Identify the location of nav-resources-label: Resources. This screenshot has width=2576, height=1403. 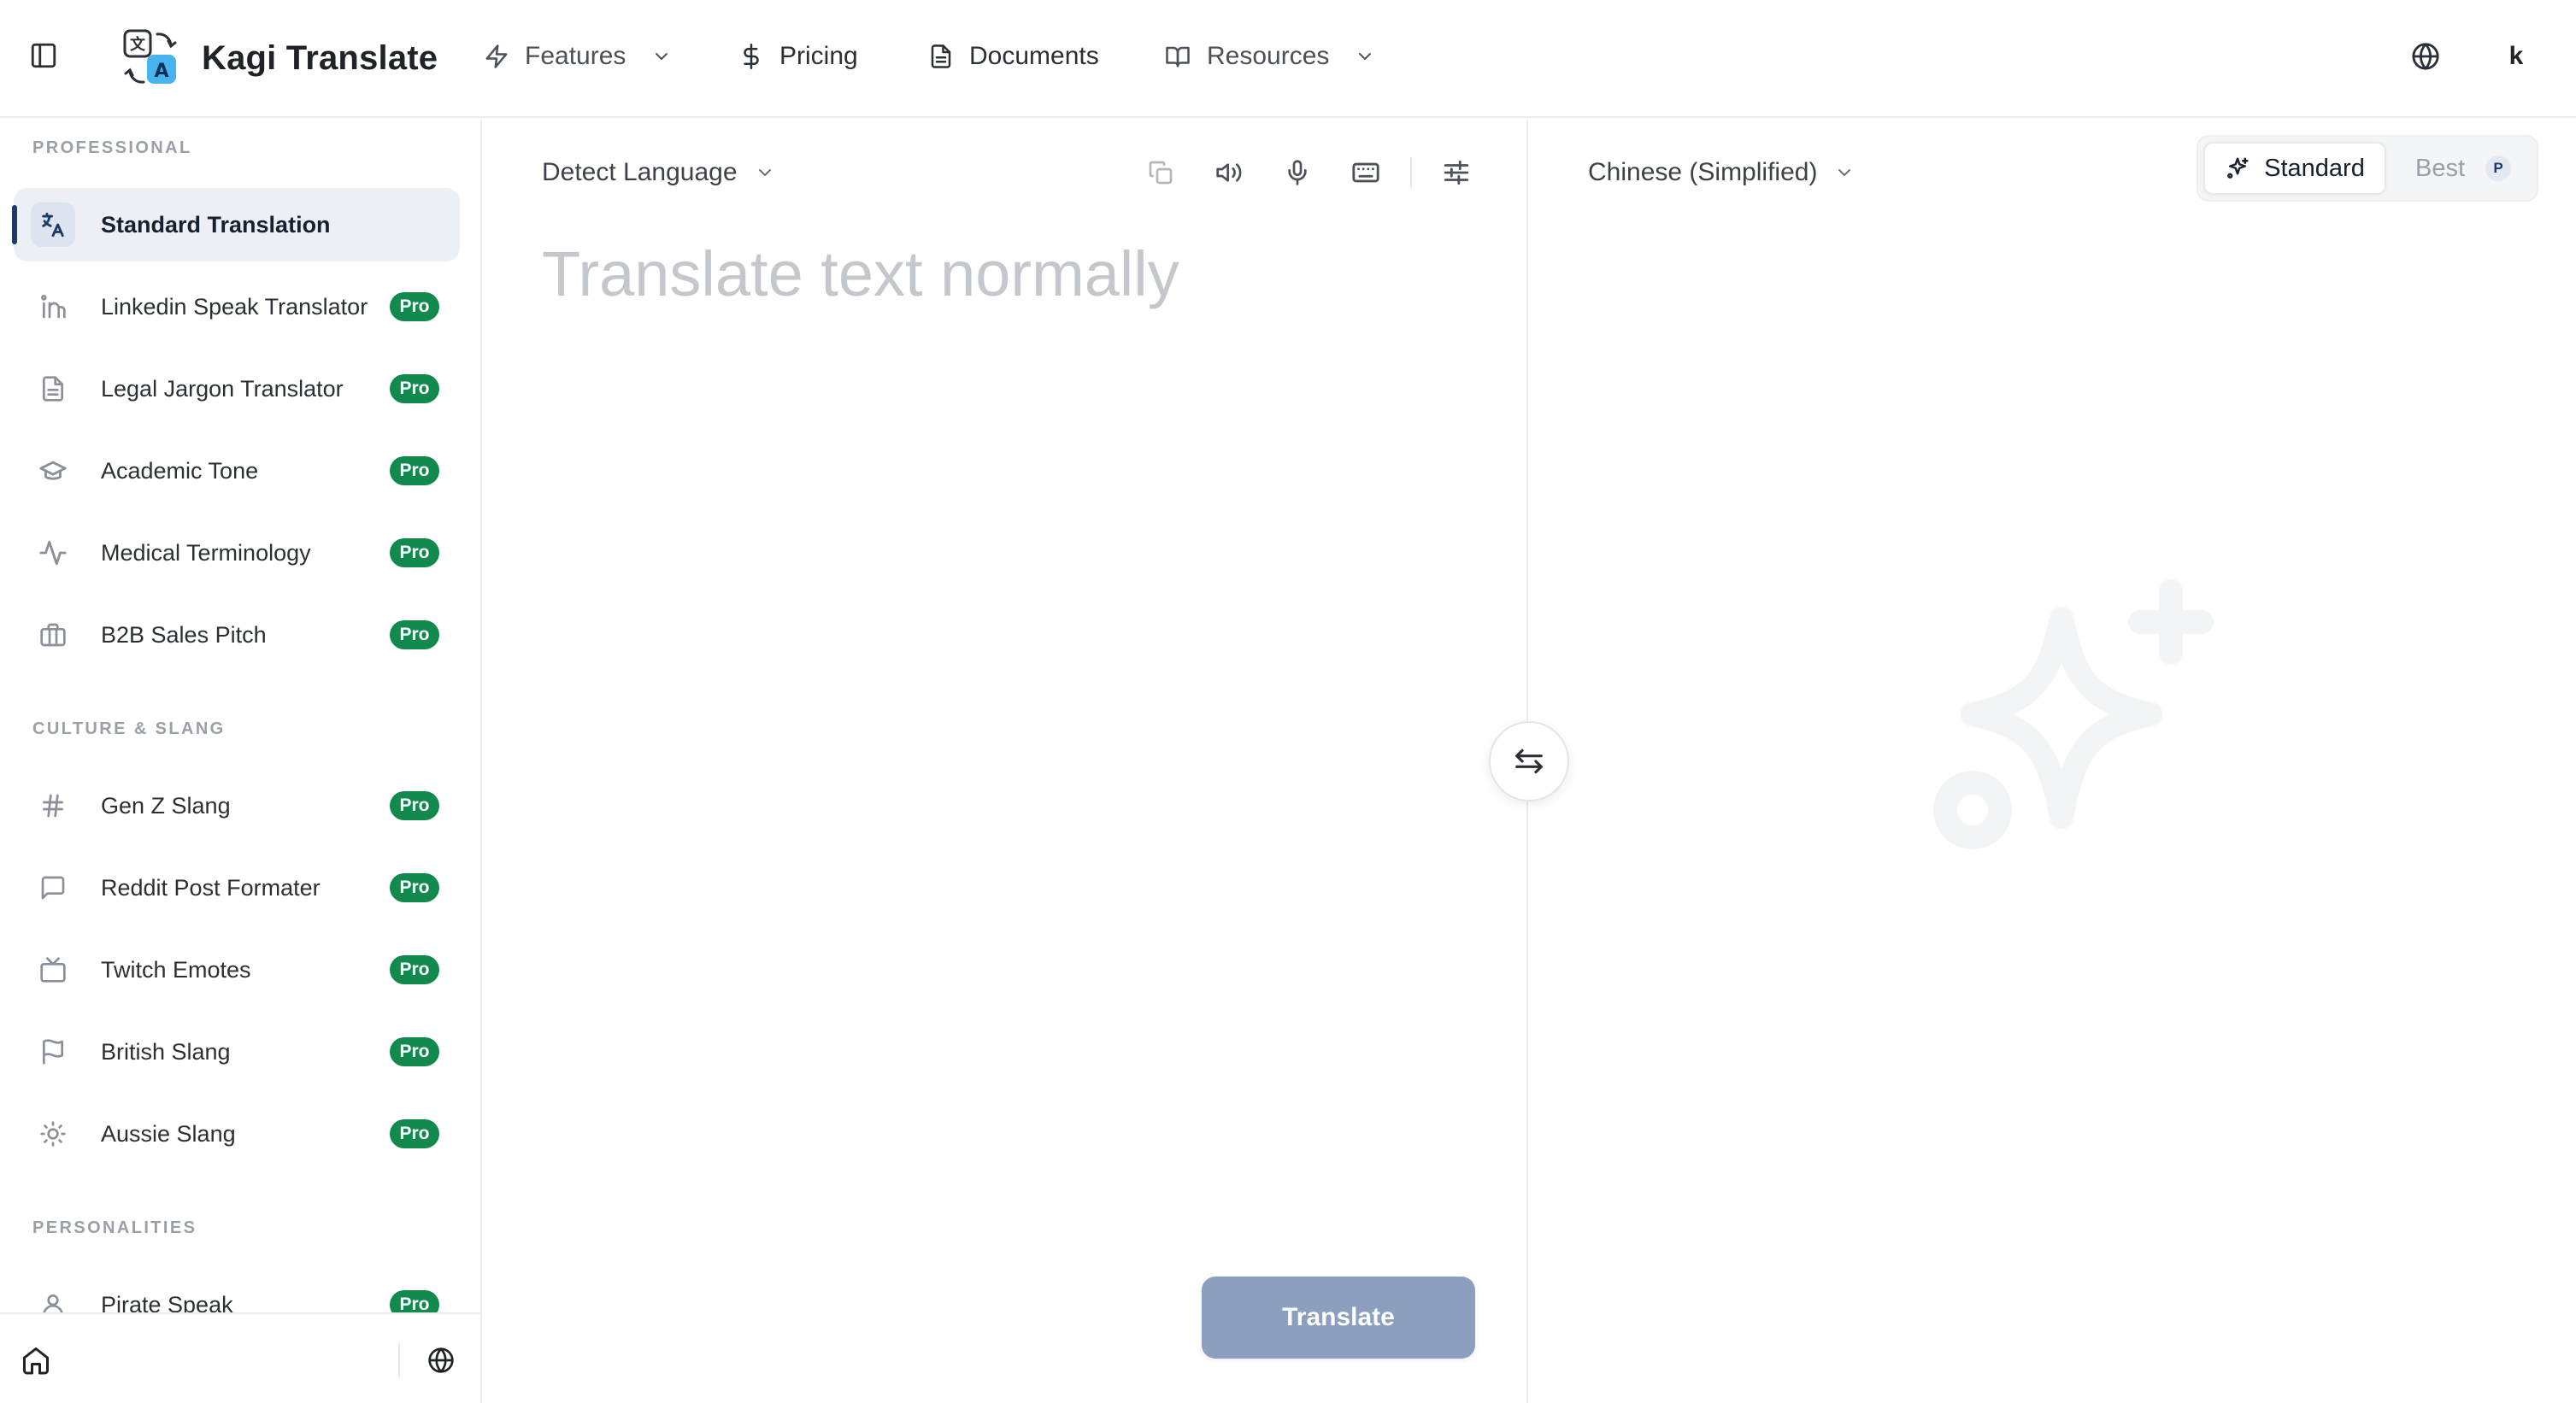
(1268, 56).